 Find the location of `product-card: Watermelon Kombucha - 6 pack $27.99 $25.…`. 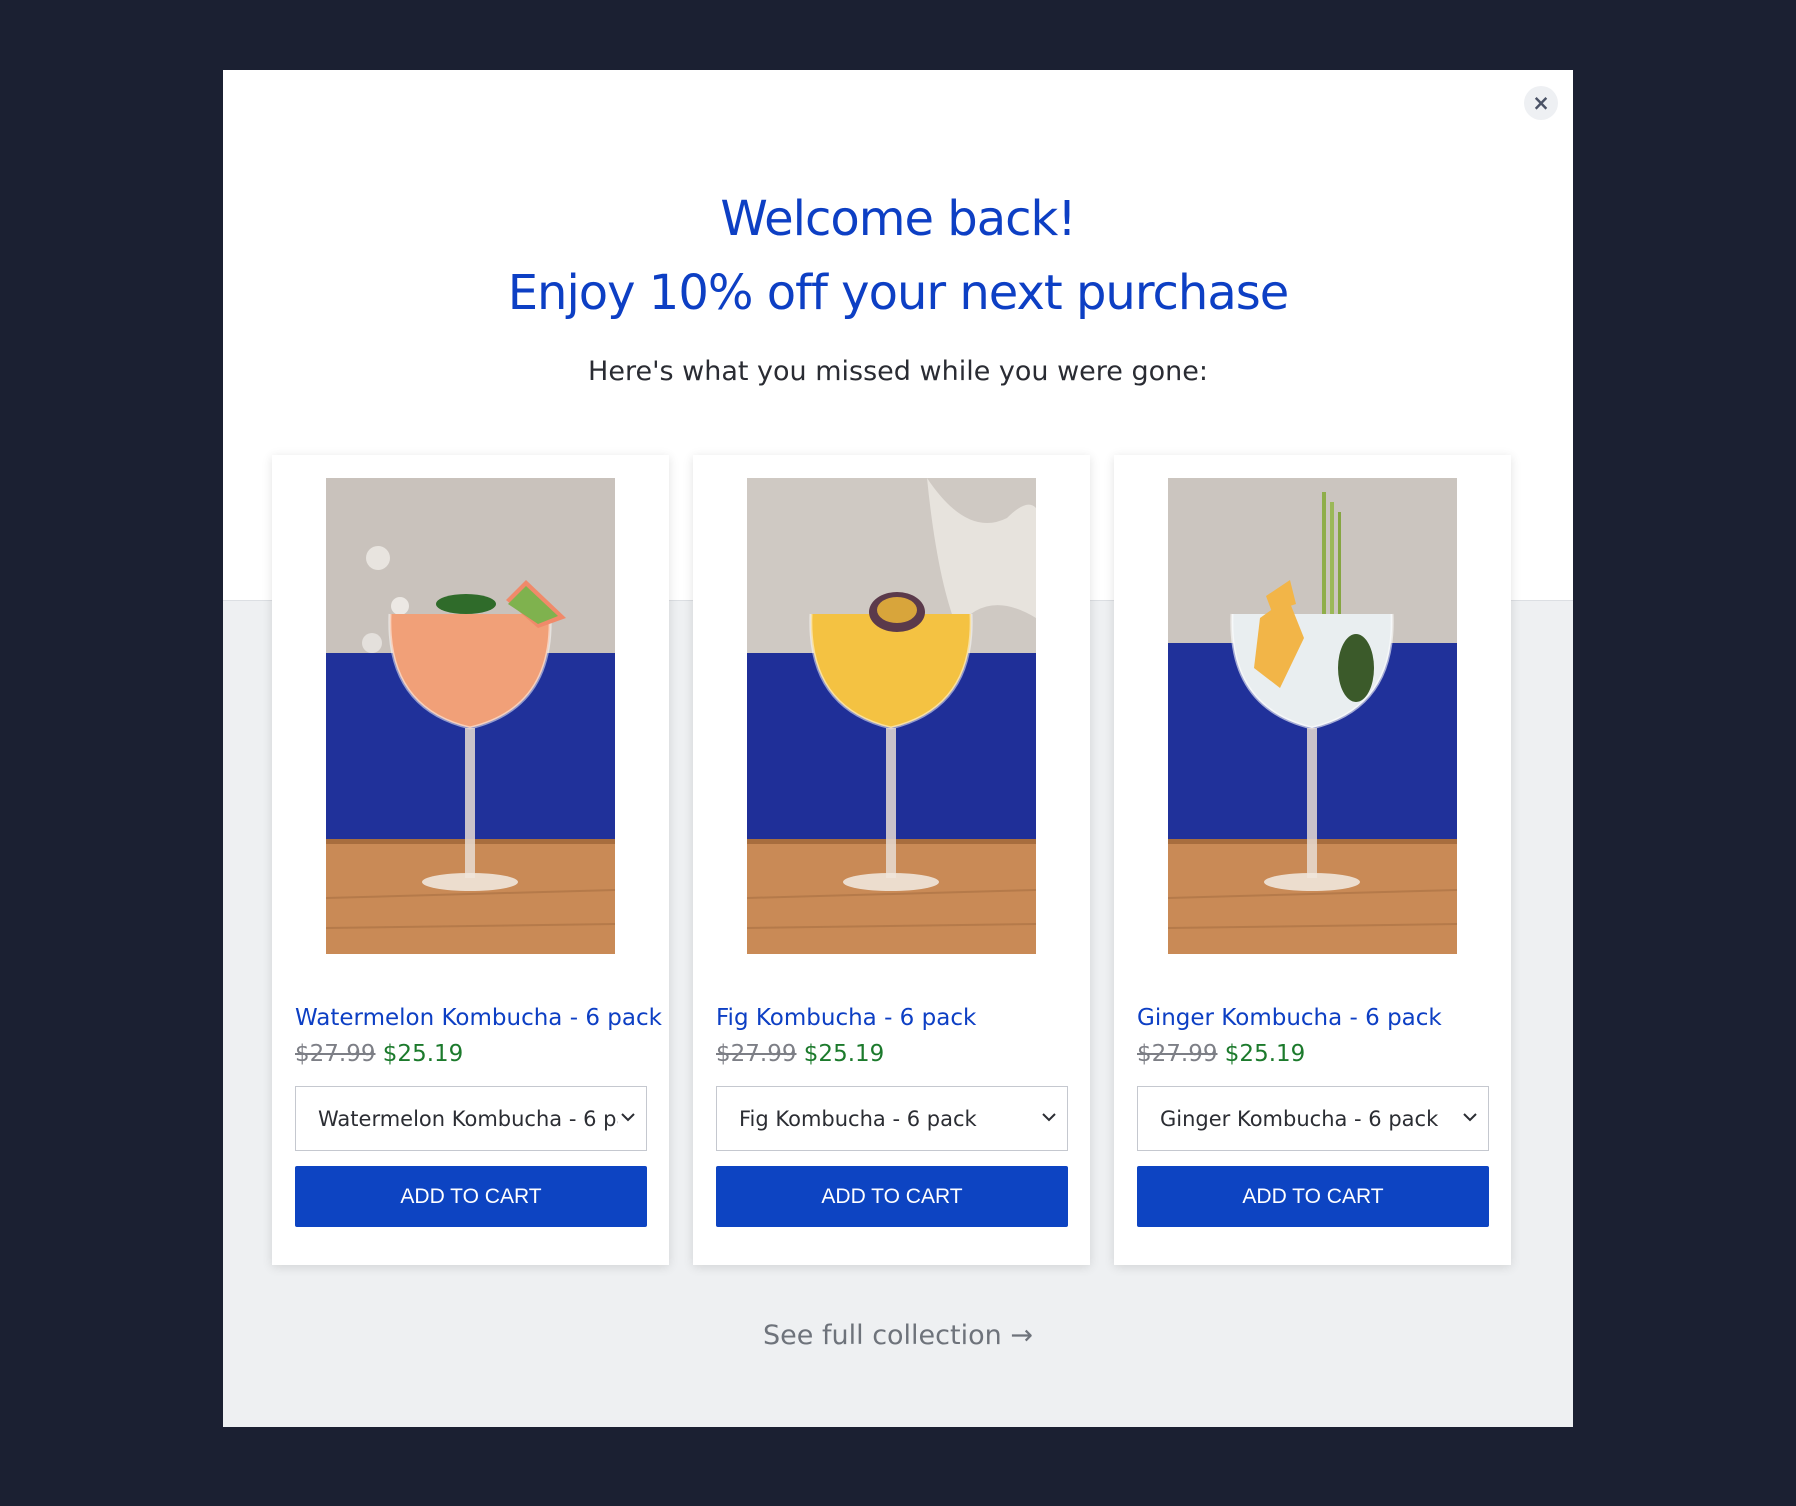

product-card: Watermelon Kombucha - 6 pack $27.99 $25.… is located at coordinates (470, 860).